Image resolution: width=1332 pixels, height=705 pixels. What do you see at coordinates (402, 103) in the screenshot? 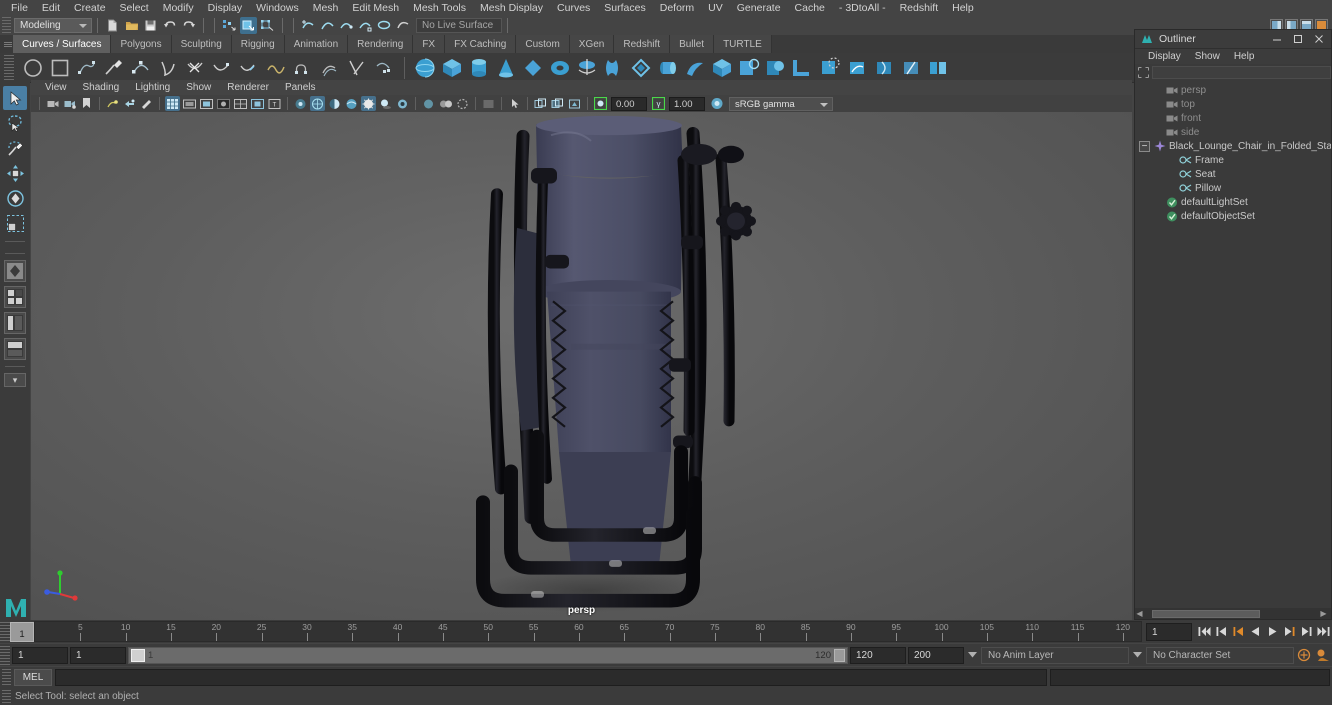
I see `ambient-occlusion-icon` at bounding box center [402, 103].